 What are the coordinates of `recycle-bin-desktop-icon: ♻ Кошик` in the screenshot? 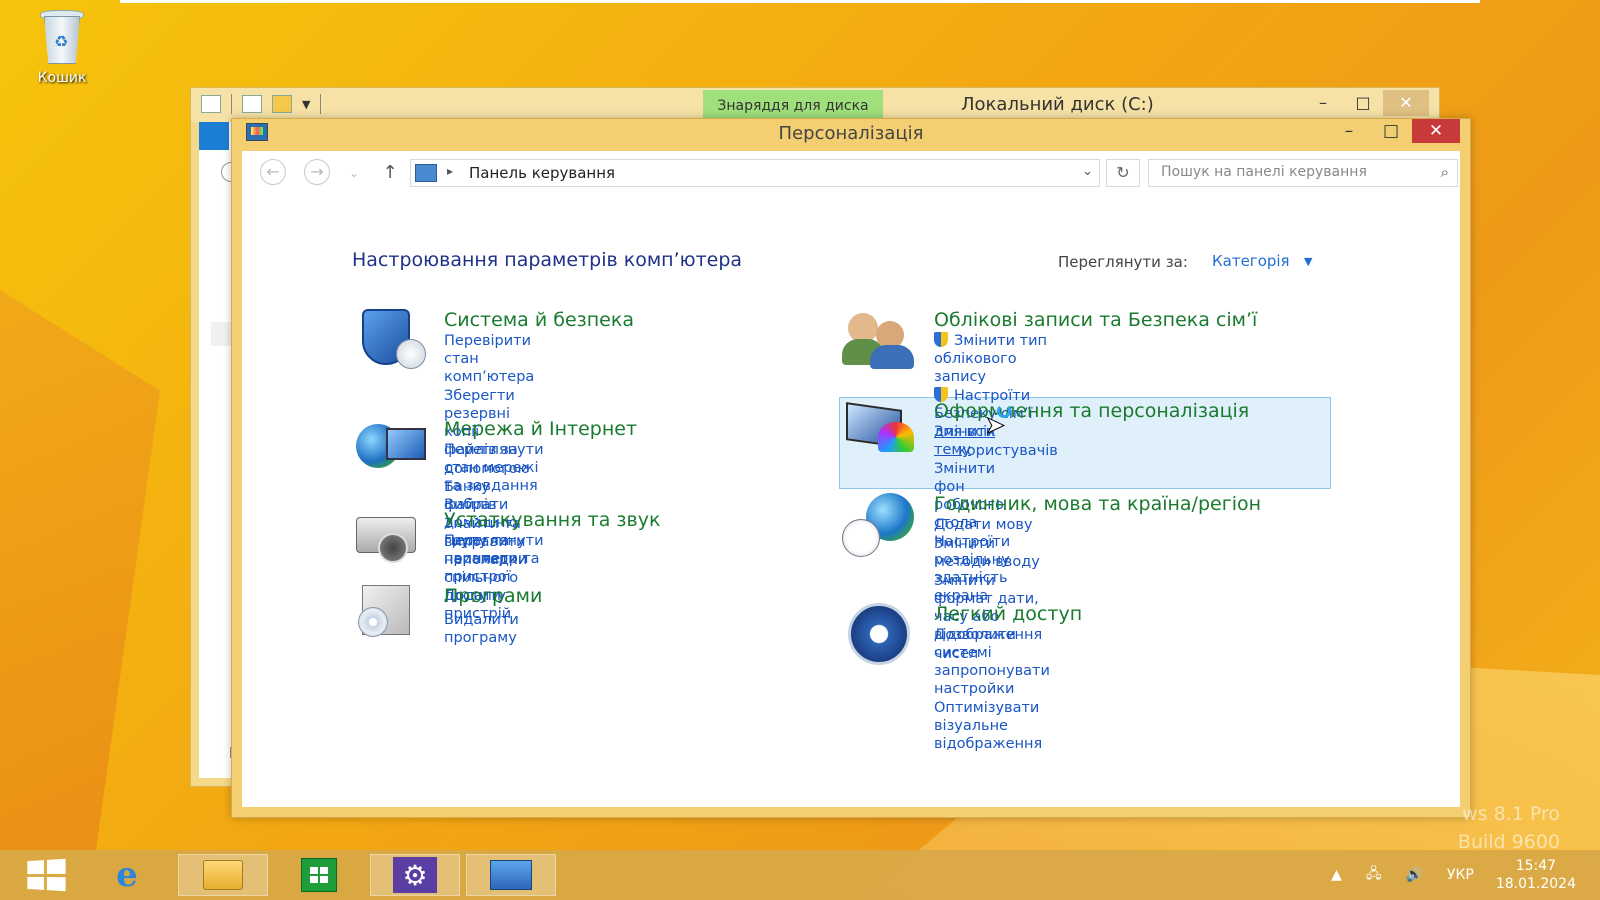 It's located at (62, 47).